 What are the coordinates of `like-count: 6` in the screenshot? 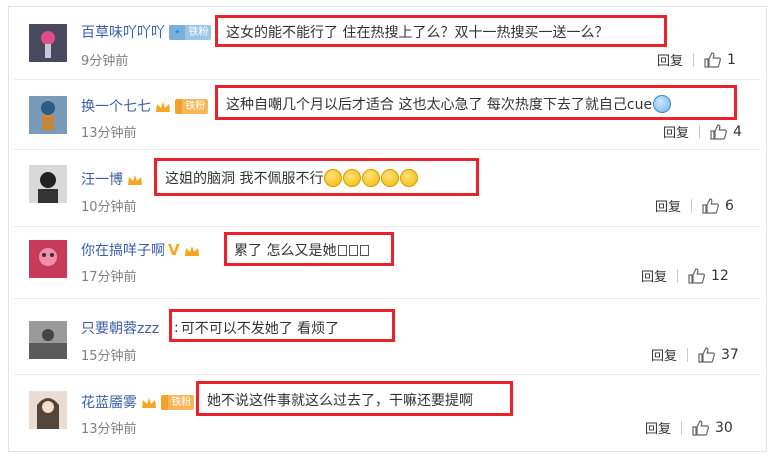 It's located at (729, 205).